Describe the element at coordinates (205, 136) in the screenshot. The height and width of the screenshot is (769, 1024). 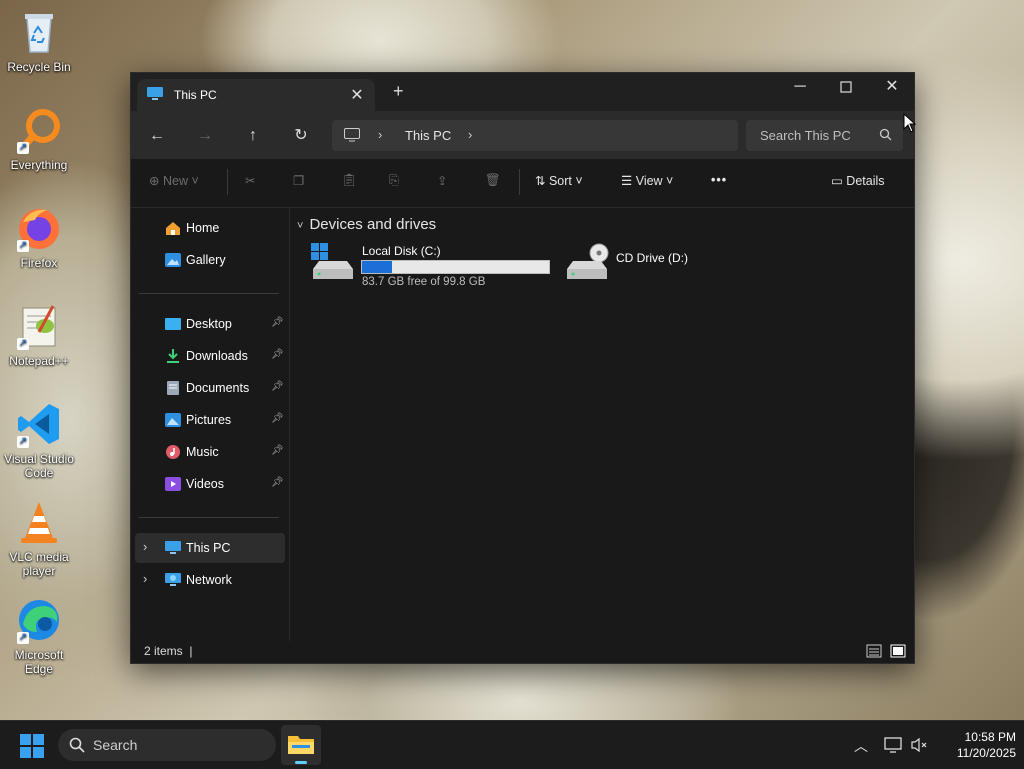
I see `forward-arrow-icon: →` at that location.